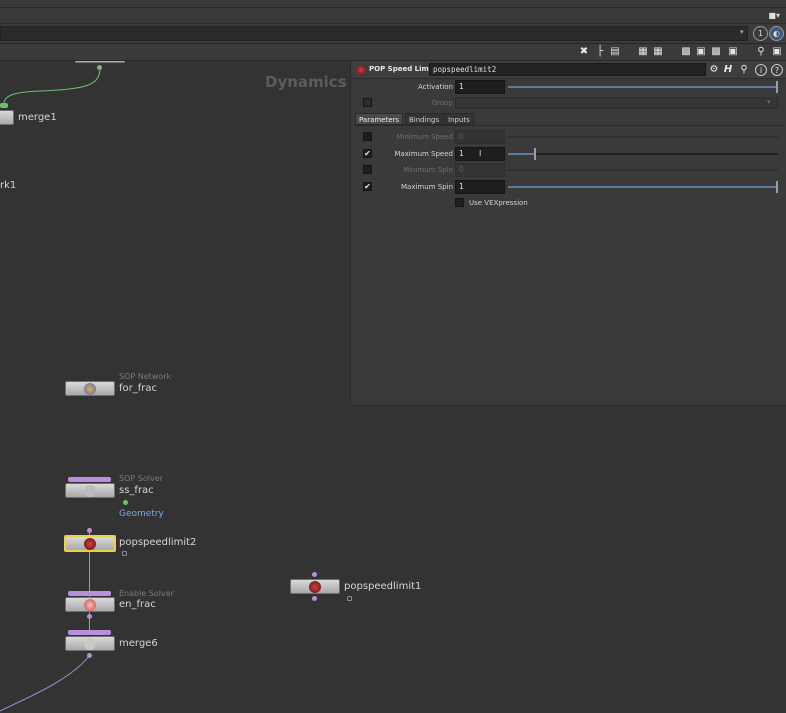 This screenshot has width=786, height=713. What do you see at coordinates (777, 87) in the screenshot?
I see `activation-knob` at bounding box center [777, 87].